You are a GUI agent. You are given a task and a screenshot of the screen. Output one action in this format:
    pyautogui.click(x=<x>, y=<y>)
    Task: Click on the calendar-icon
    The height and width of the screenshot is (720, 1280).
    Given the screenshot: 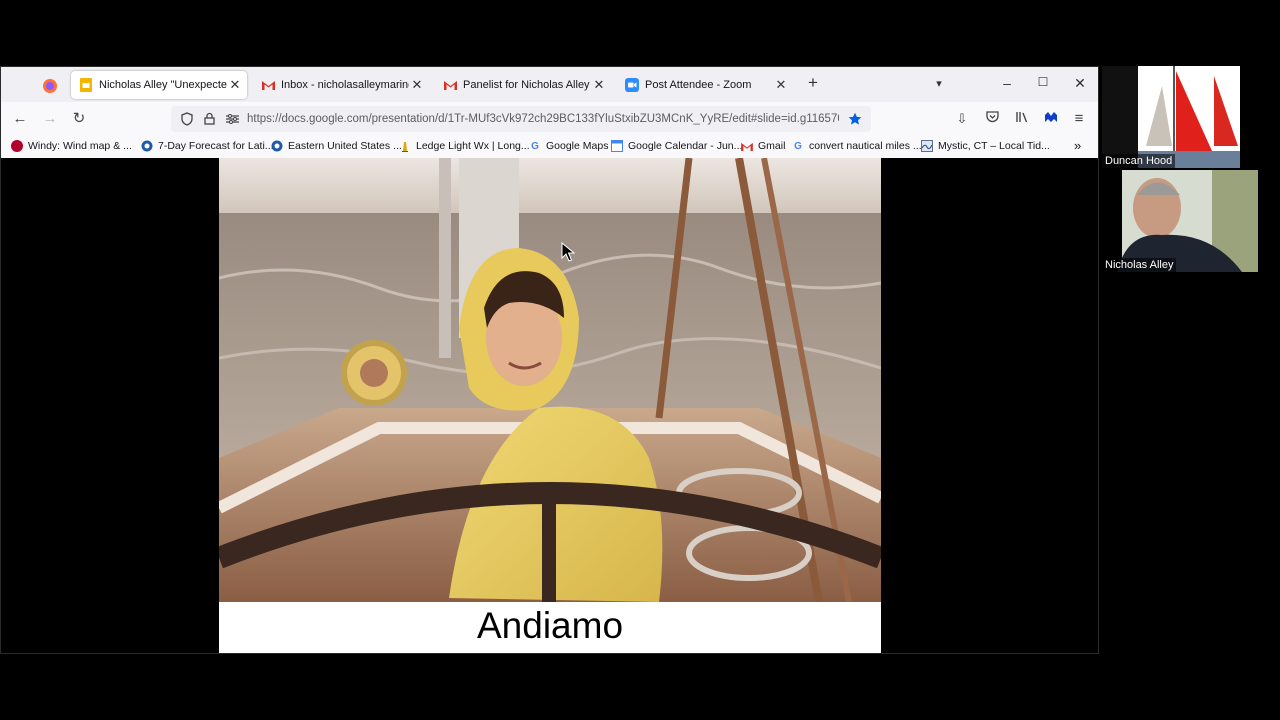 What is the action you would take?
    pyautogui.click(x=617, y=146)
    